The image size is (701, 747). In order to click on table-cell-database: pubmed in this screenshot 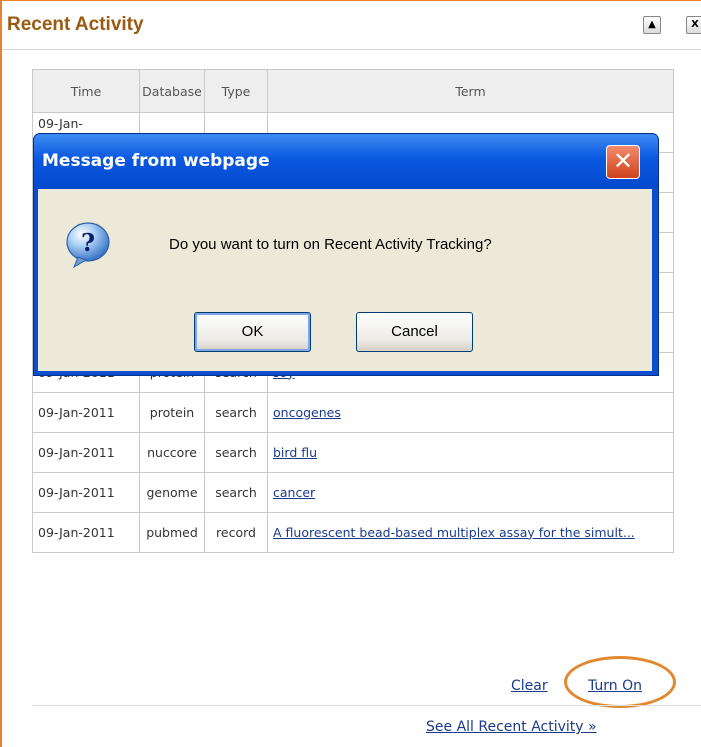, I will do `click(172, 532)`.